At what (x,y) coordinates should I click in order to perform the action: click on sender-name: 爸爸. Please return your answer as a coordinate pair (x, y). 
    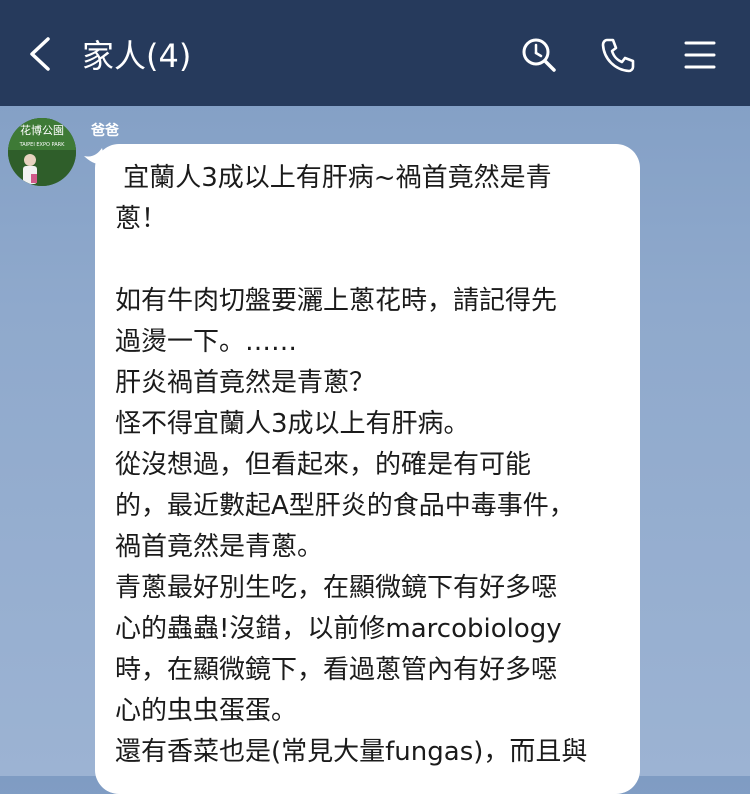
    Looking at the image, I should click on (105, 131).